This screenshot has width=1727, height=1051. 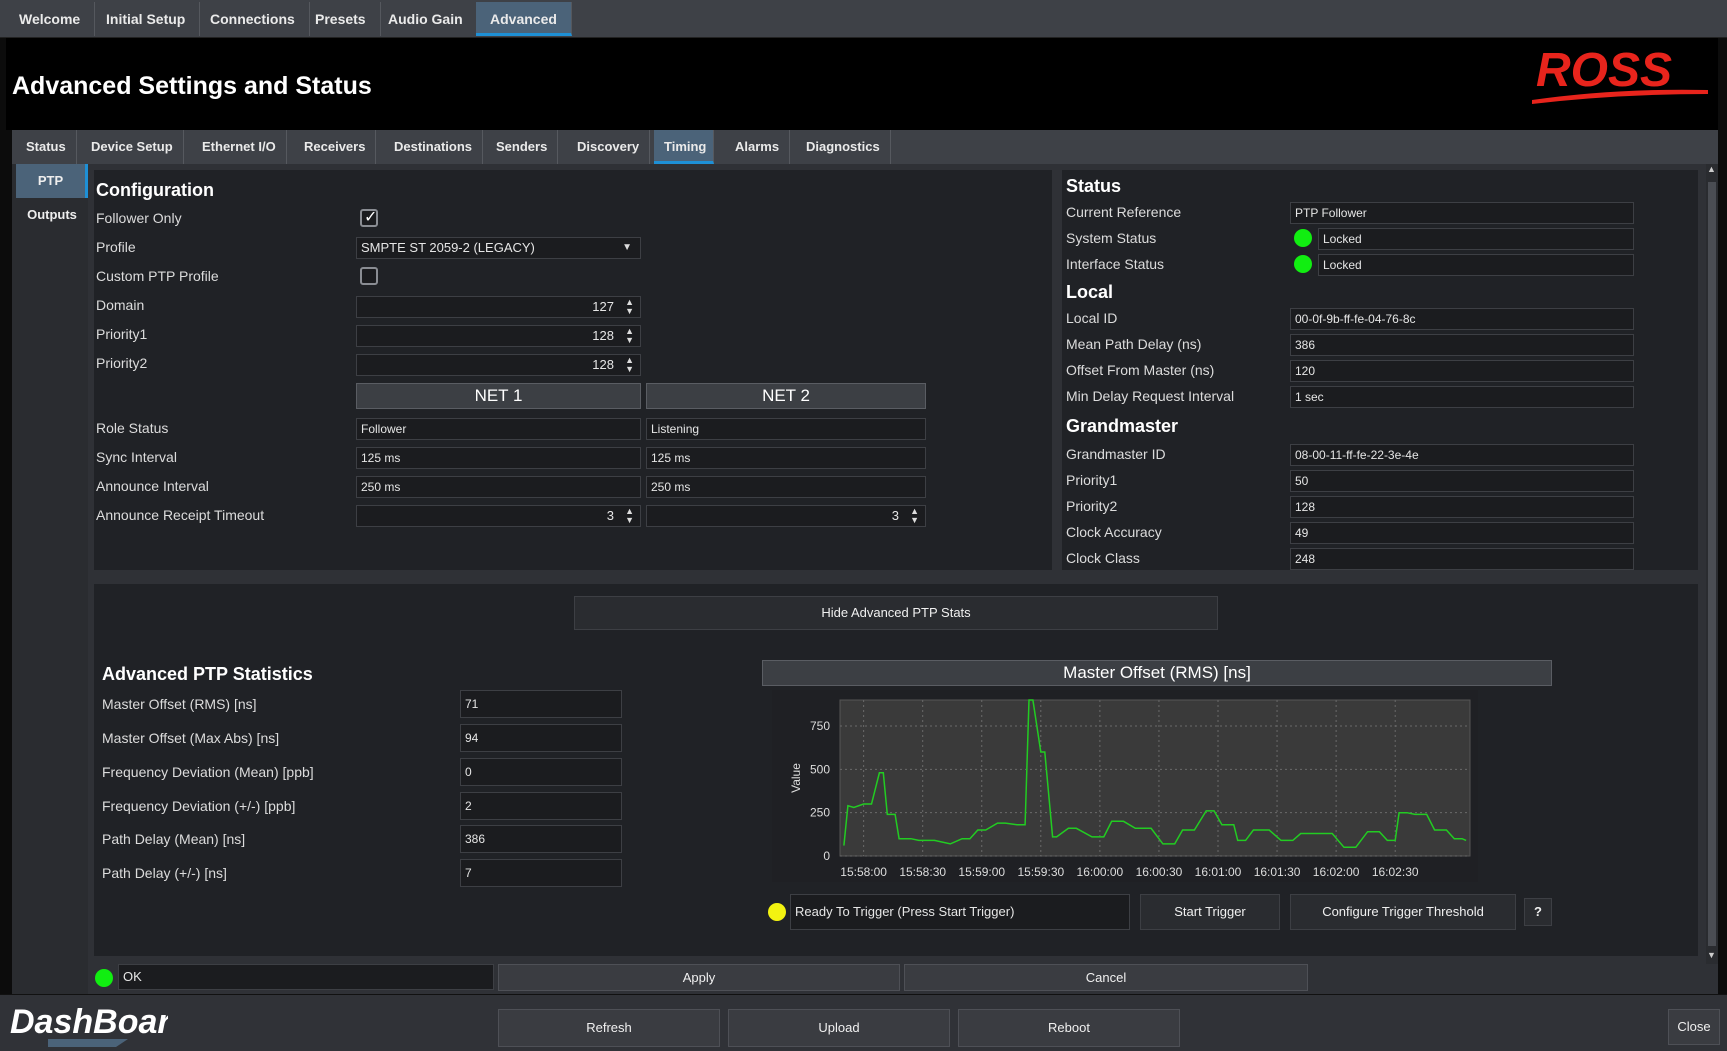 I want to click on subtab-receivers: Receivers, so click(x=335, y=147).